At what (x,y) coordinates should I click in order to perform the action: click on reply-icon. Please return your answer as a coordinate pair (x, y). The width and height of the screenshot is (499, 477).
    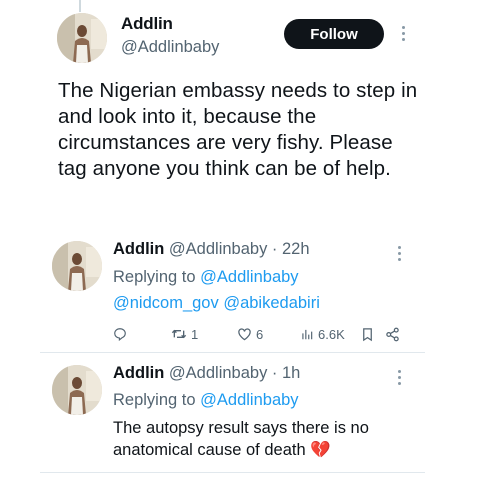
    Looking at the image, I should click on (120, 334).